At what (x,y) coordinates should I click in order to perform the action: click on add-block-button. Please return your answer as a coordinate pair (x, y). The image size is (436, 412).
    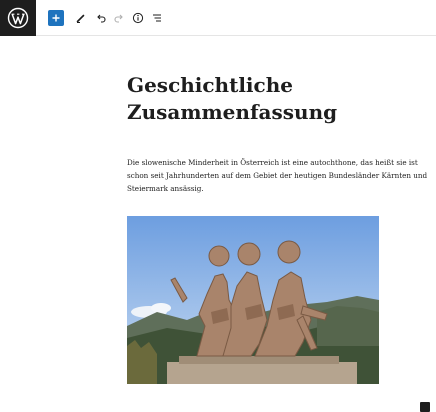
    Looking at the image, I should click on (56, 18).